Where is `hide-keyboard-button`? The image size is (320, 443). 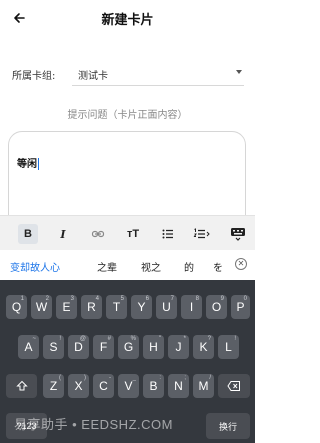 hide-keyboard-button is located at coordinates (238, 234).